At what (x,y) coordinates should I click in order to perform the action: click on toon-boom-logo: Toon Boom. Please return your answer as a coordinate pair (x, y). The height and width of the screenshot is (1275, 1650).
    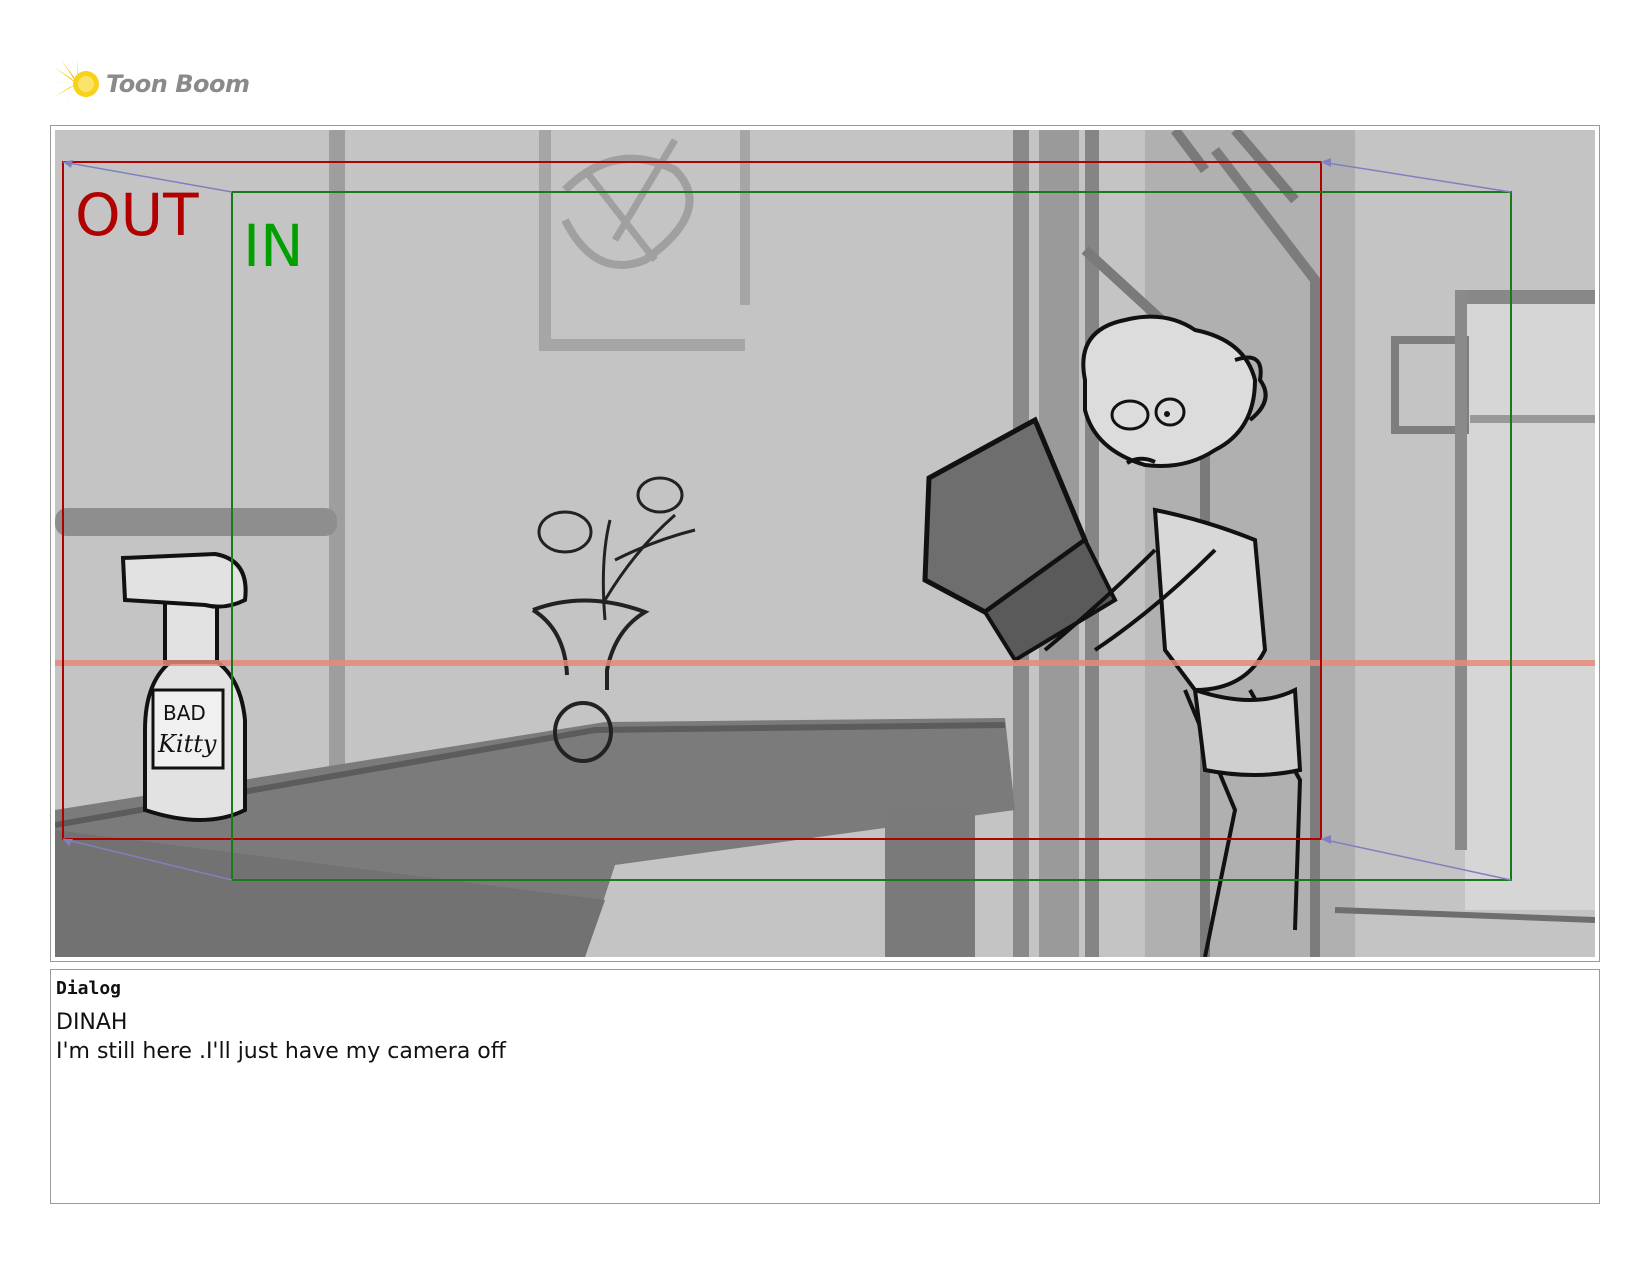
    Looking at the image, I should click on (152, 84).